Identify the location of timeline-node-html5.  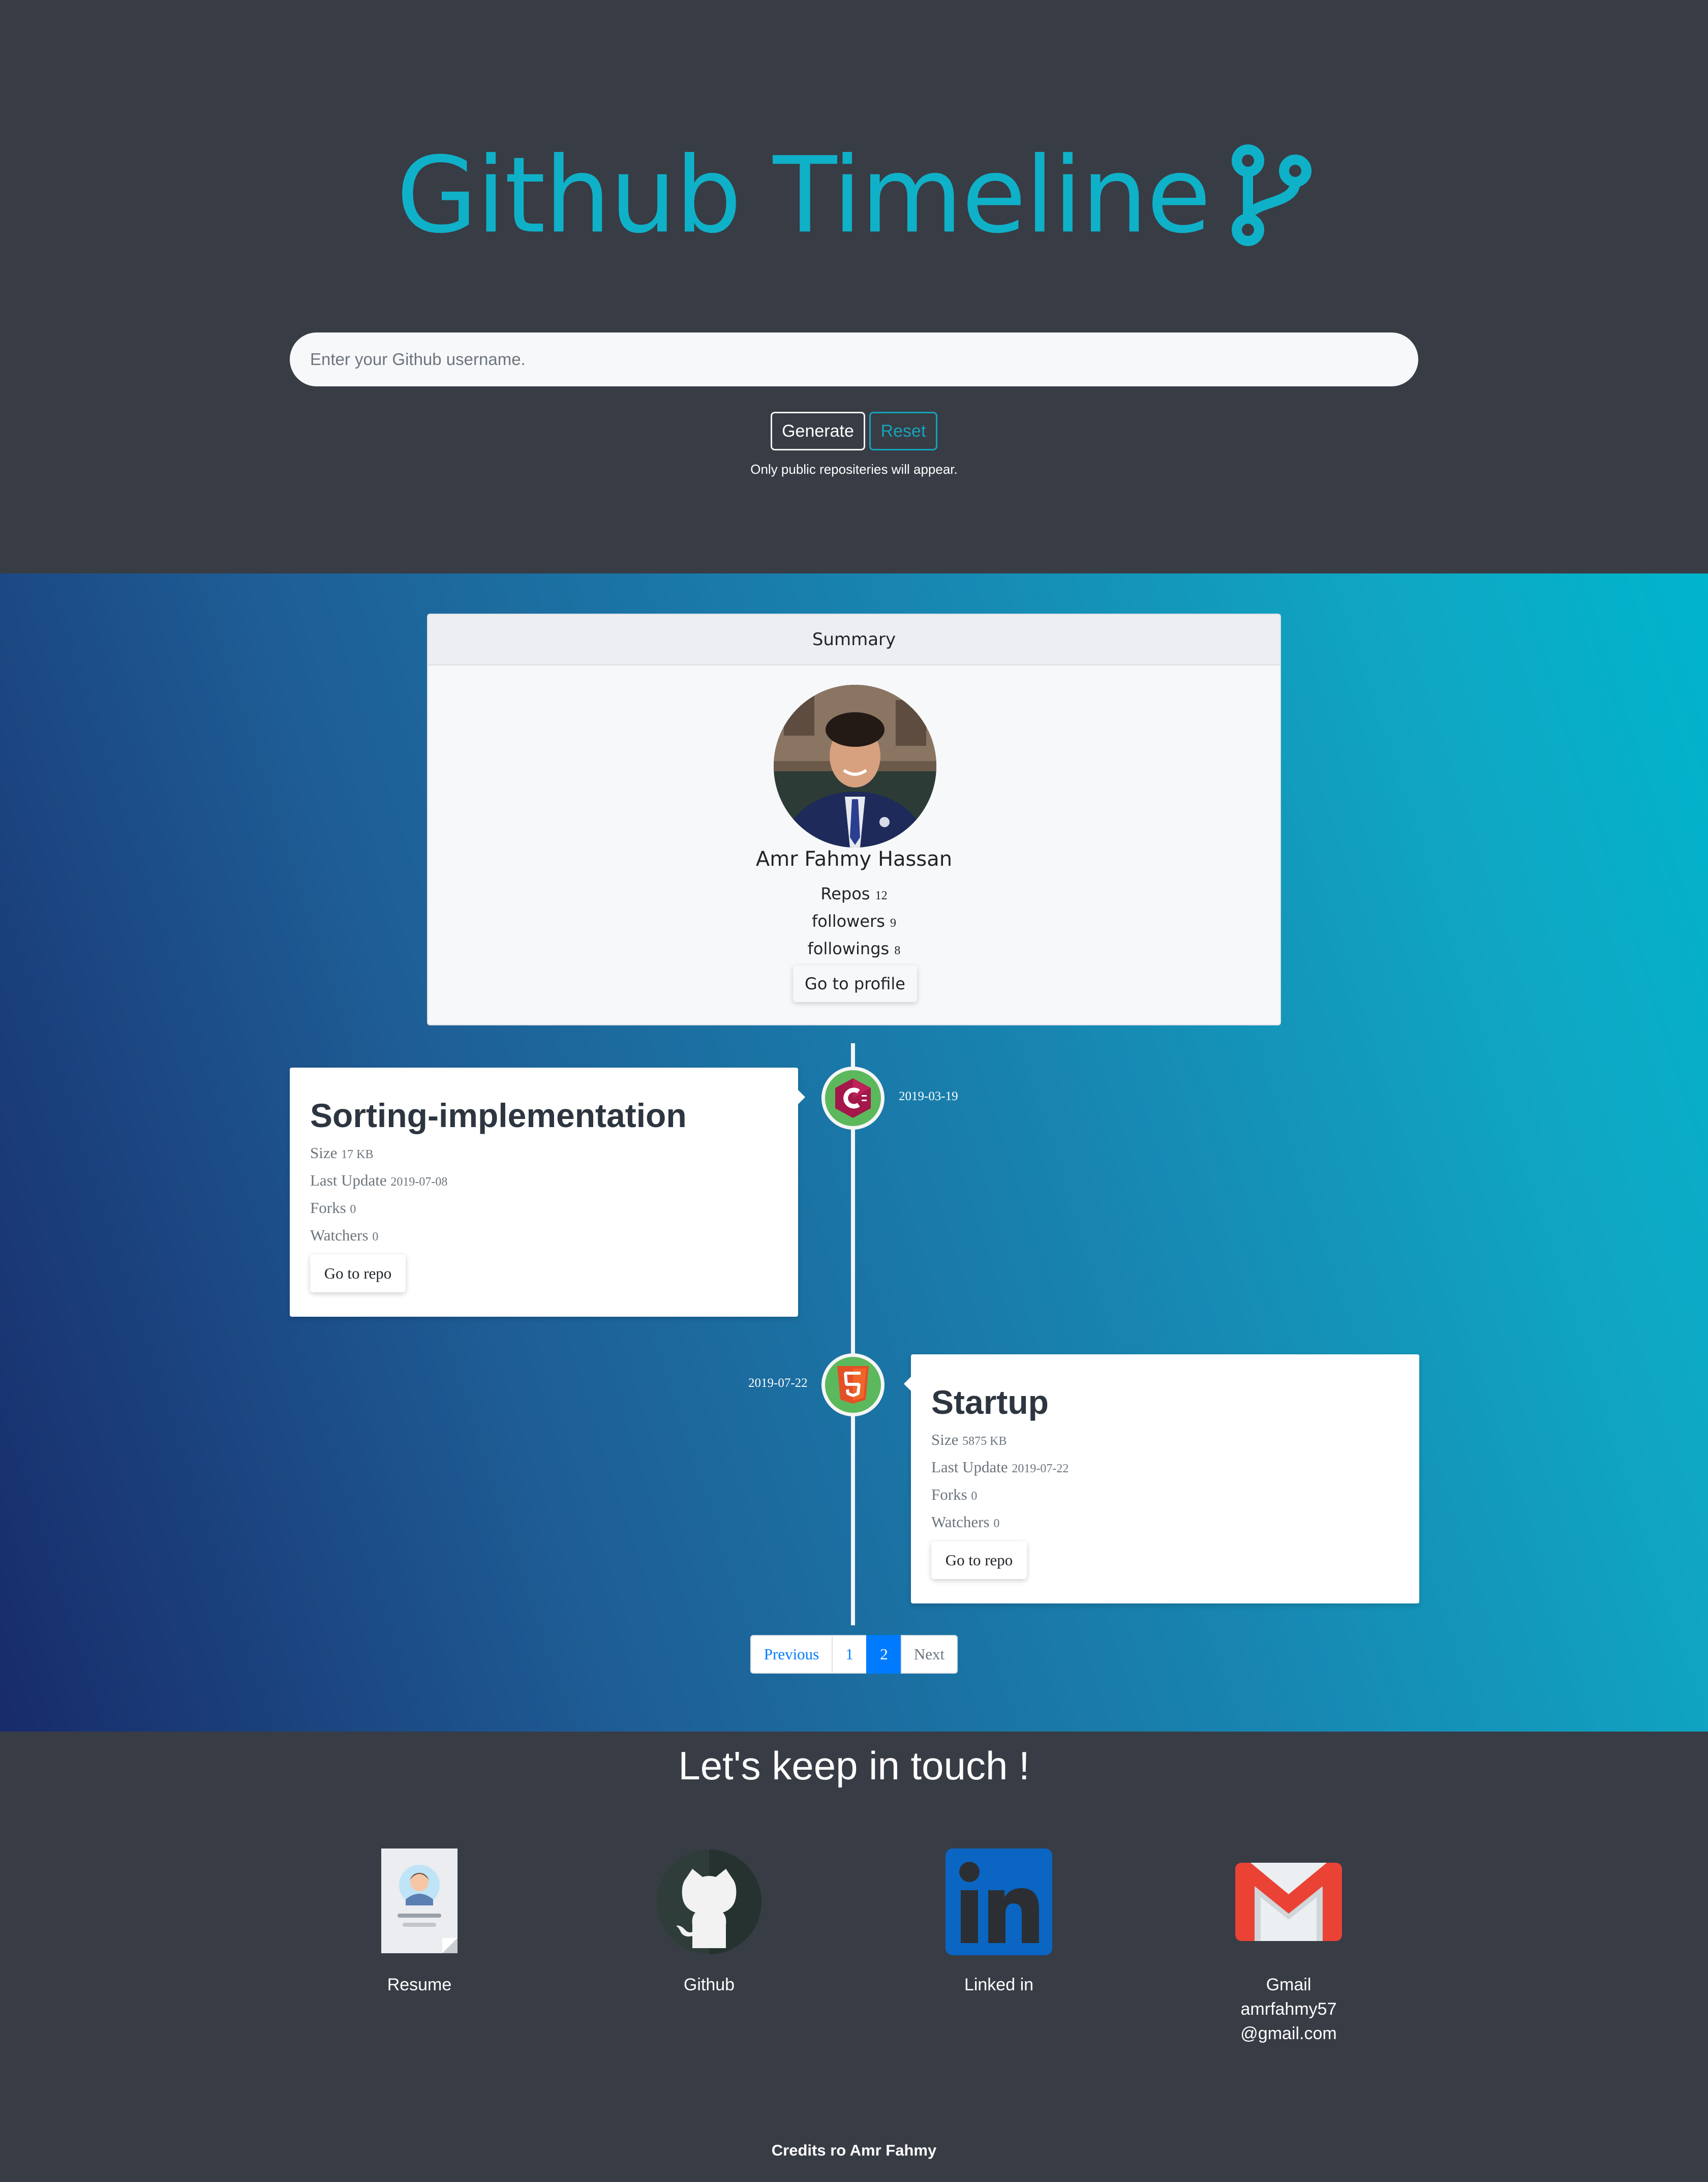
(852, 1384).